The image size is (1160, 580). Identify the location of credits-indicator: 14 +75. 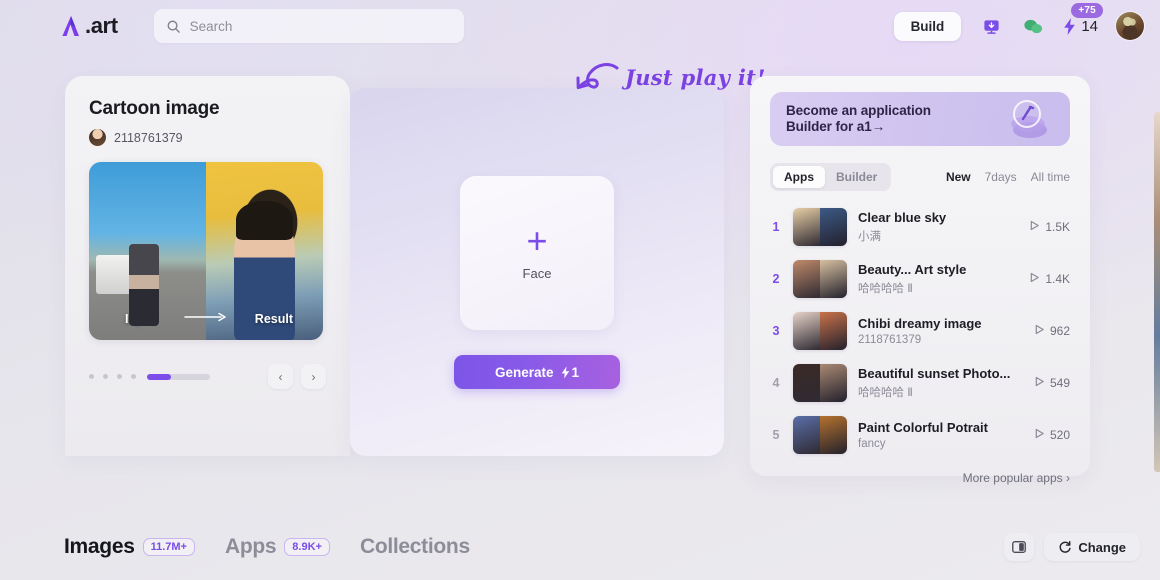
(1083, 18).